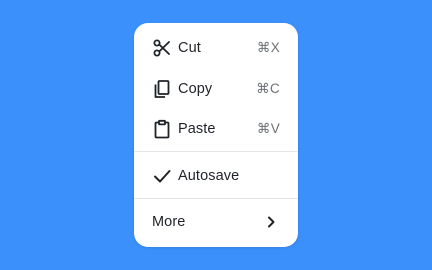 This screenshot has height=270, width=432. I want to click on scissors-icon, so click(162, 48).